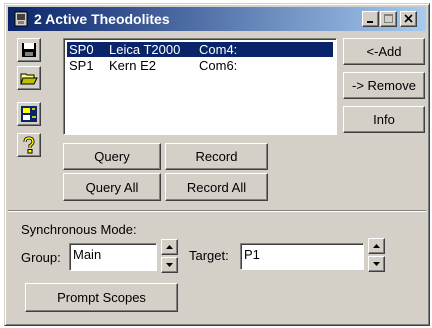  Describe the element at coordinates (216, 187) in the screenshot. I see `record-all-button: Record All` at that location.